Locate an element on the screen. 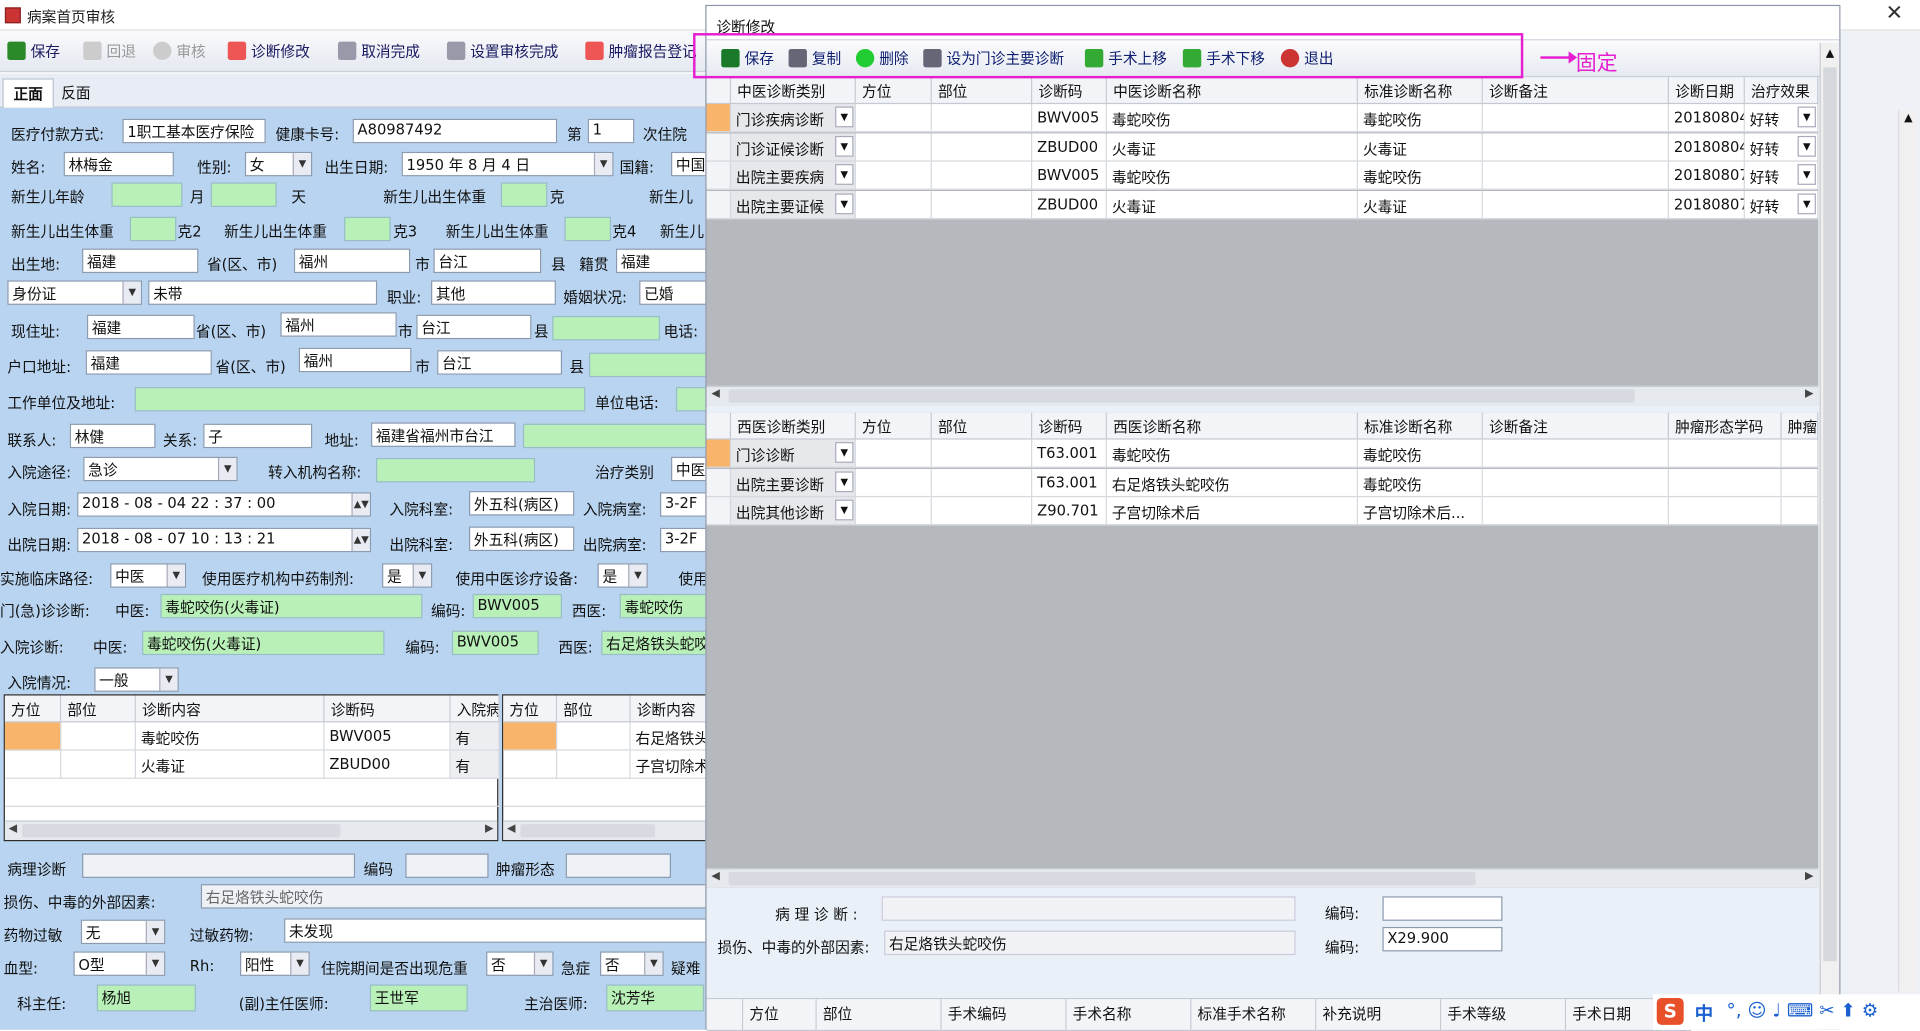 This screenshot has height=1031, width=1920. birthplace-province-field: 福建 is located at coordinates (140, 261).